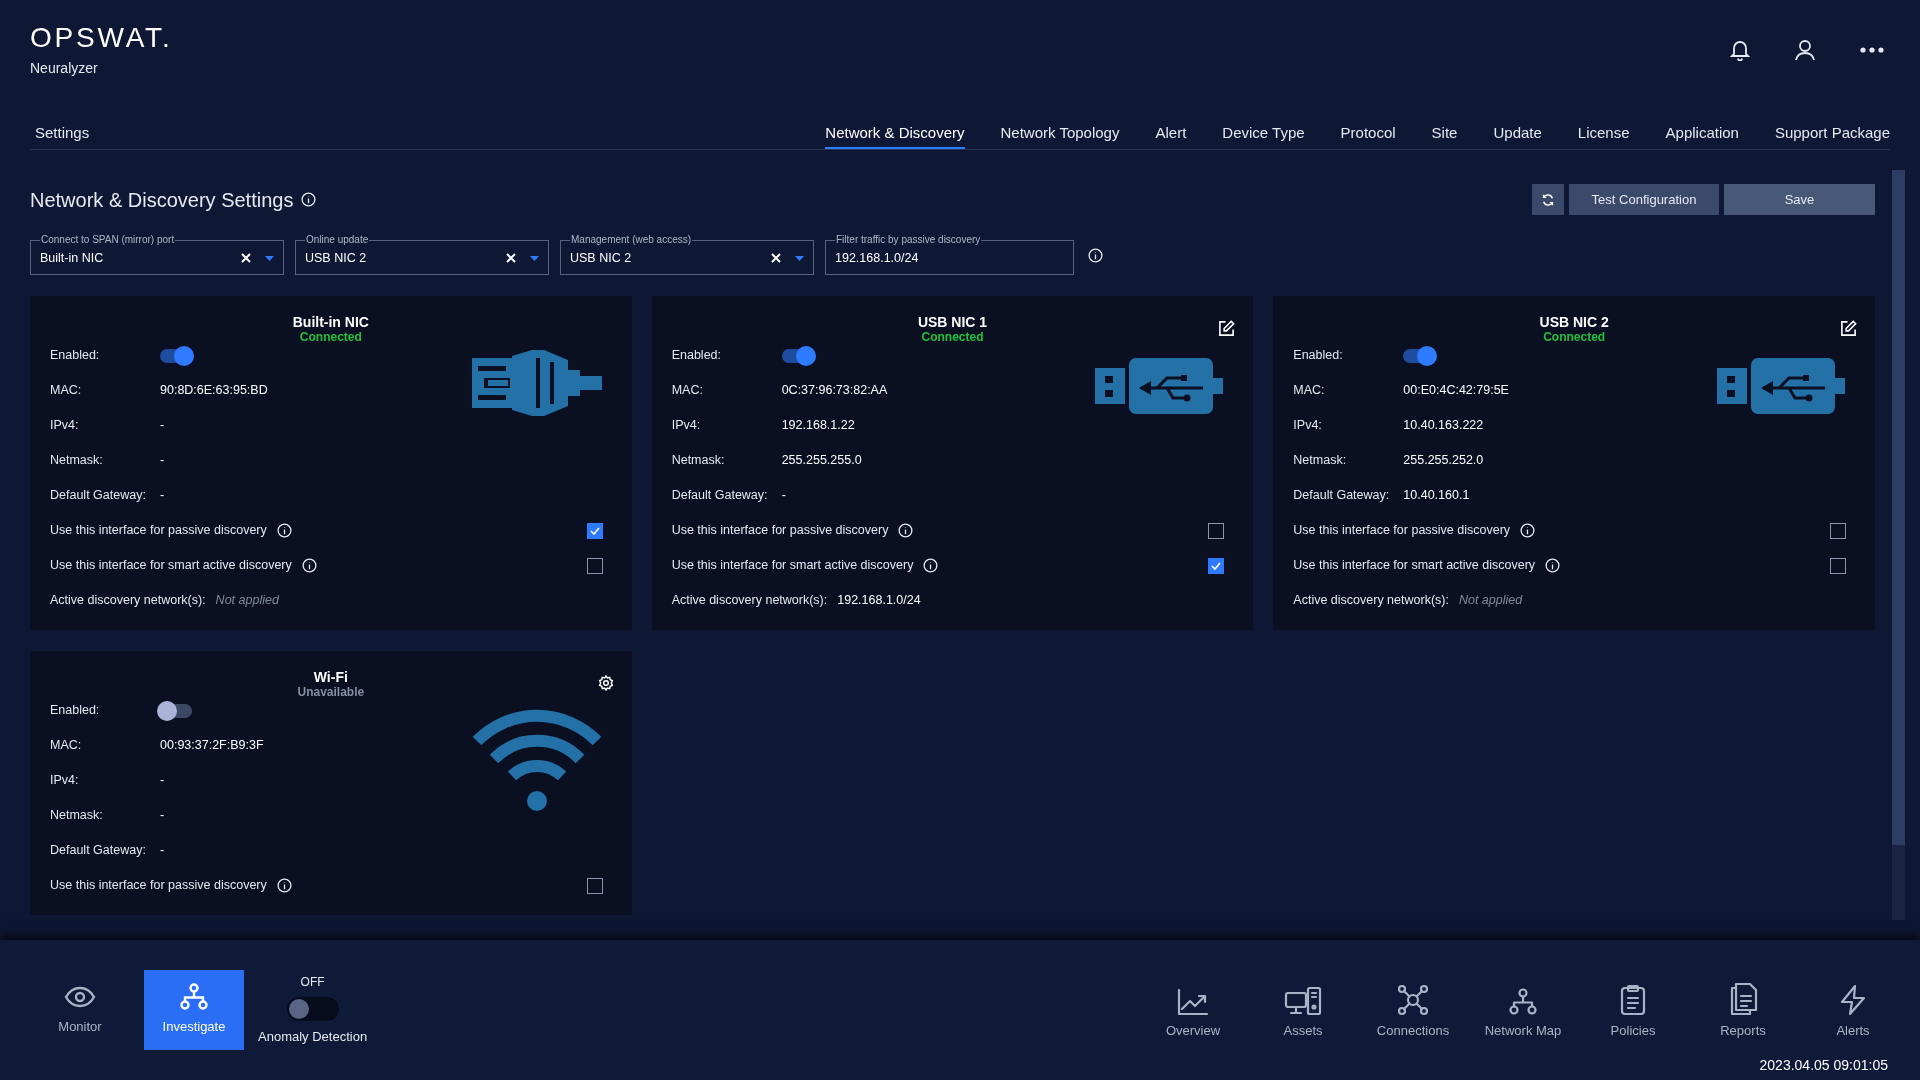 This screenshot has width=1920, height=1080. What do you see at coordinates (687, 254) in the screenshot?
I see `dropdown-field: Management (web access) USB NIC 2` at bounding box center [687, 254].